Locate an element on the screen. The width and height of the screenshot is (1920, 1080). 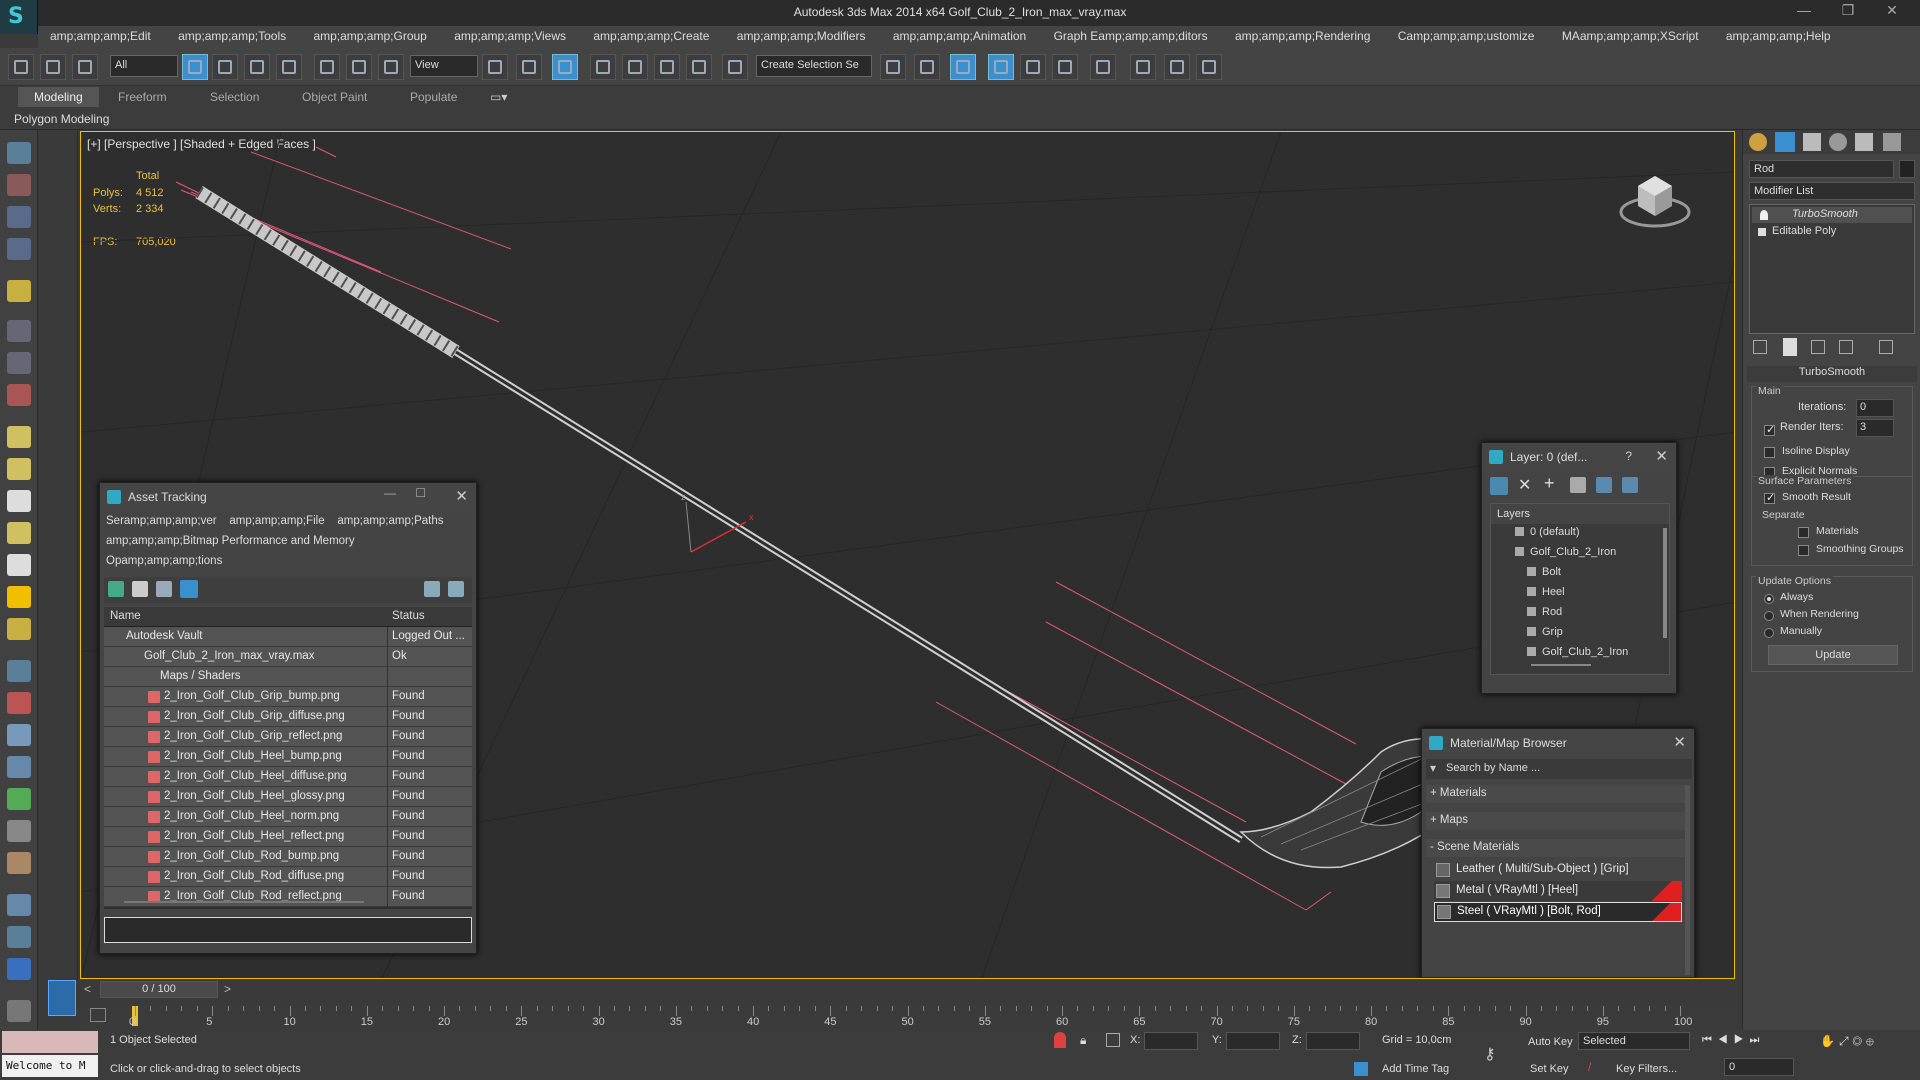
settings-icon is located at coordinates (456, 589).